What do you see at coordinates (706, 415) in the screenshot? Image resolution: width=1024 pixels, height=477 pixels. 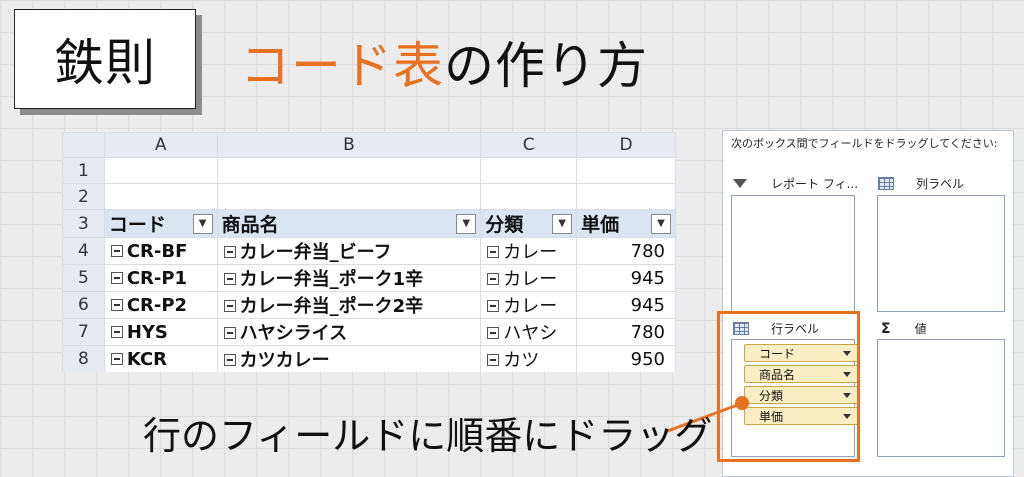 I see `annotation-arrow` at bounding box center [706, 415].